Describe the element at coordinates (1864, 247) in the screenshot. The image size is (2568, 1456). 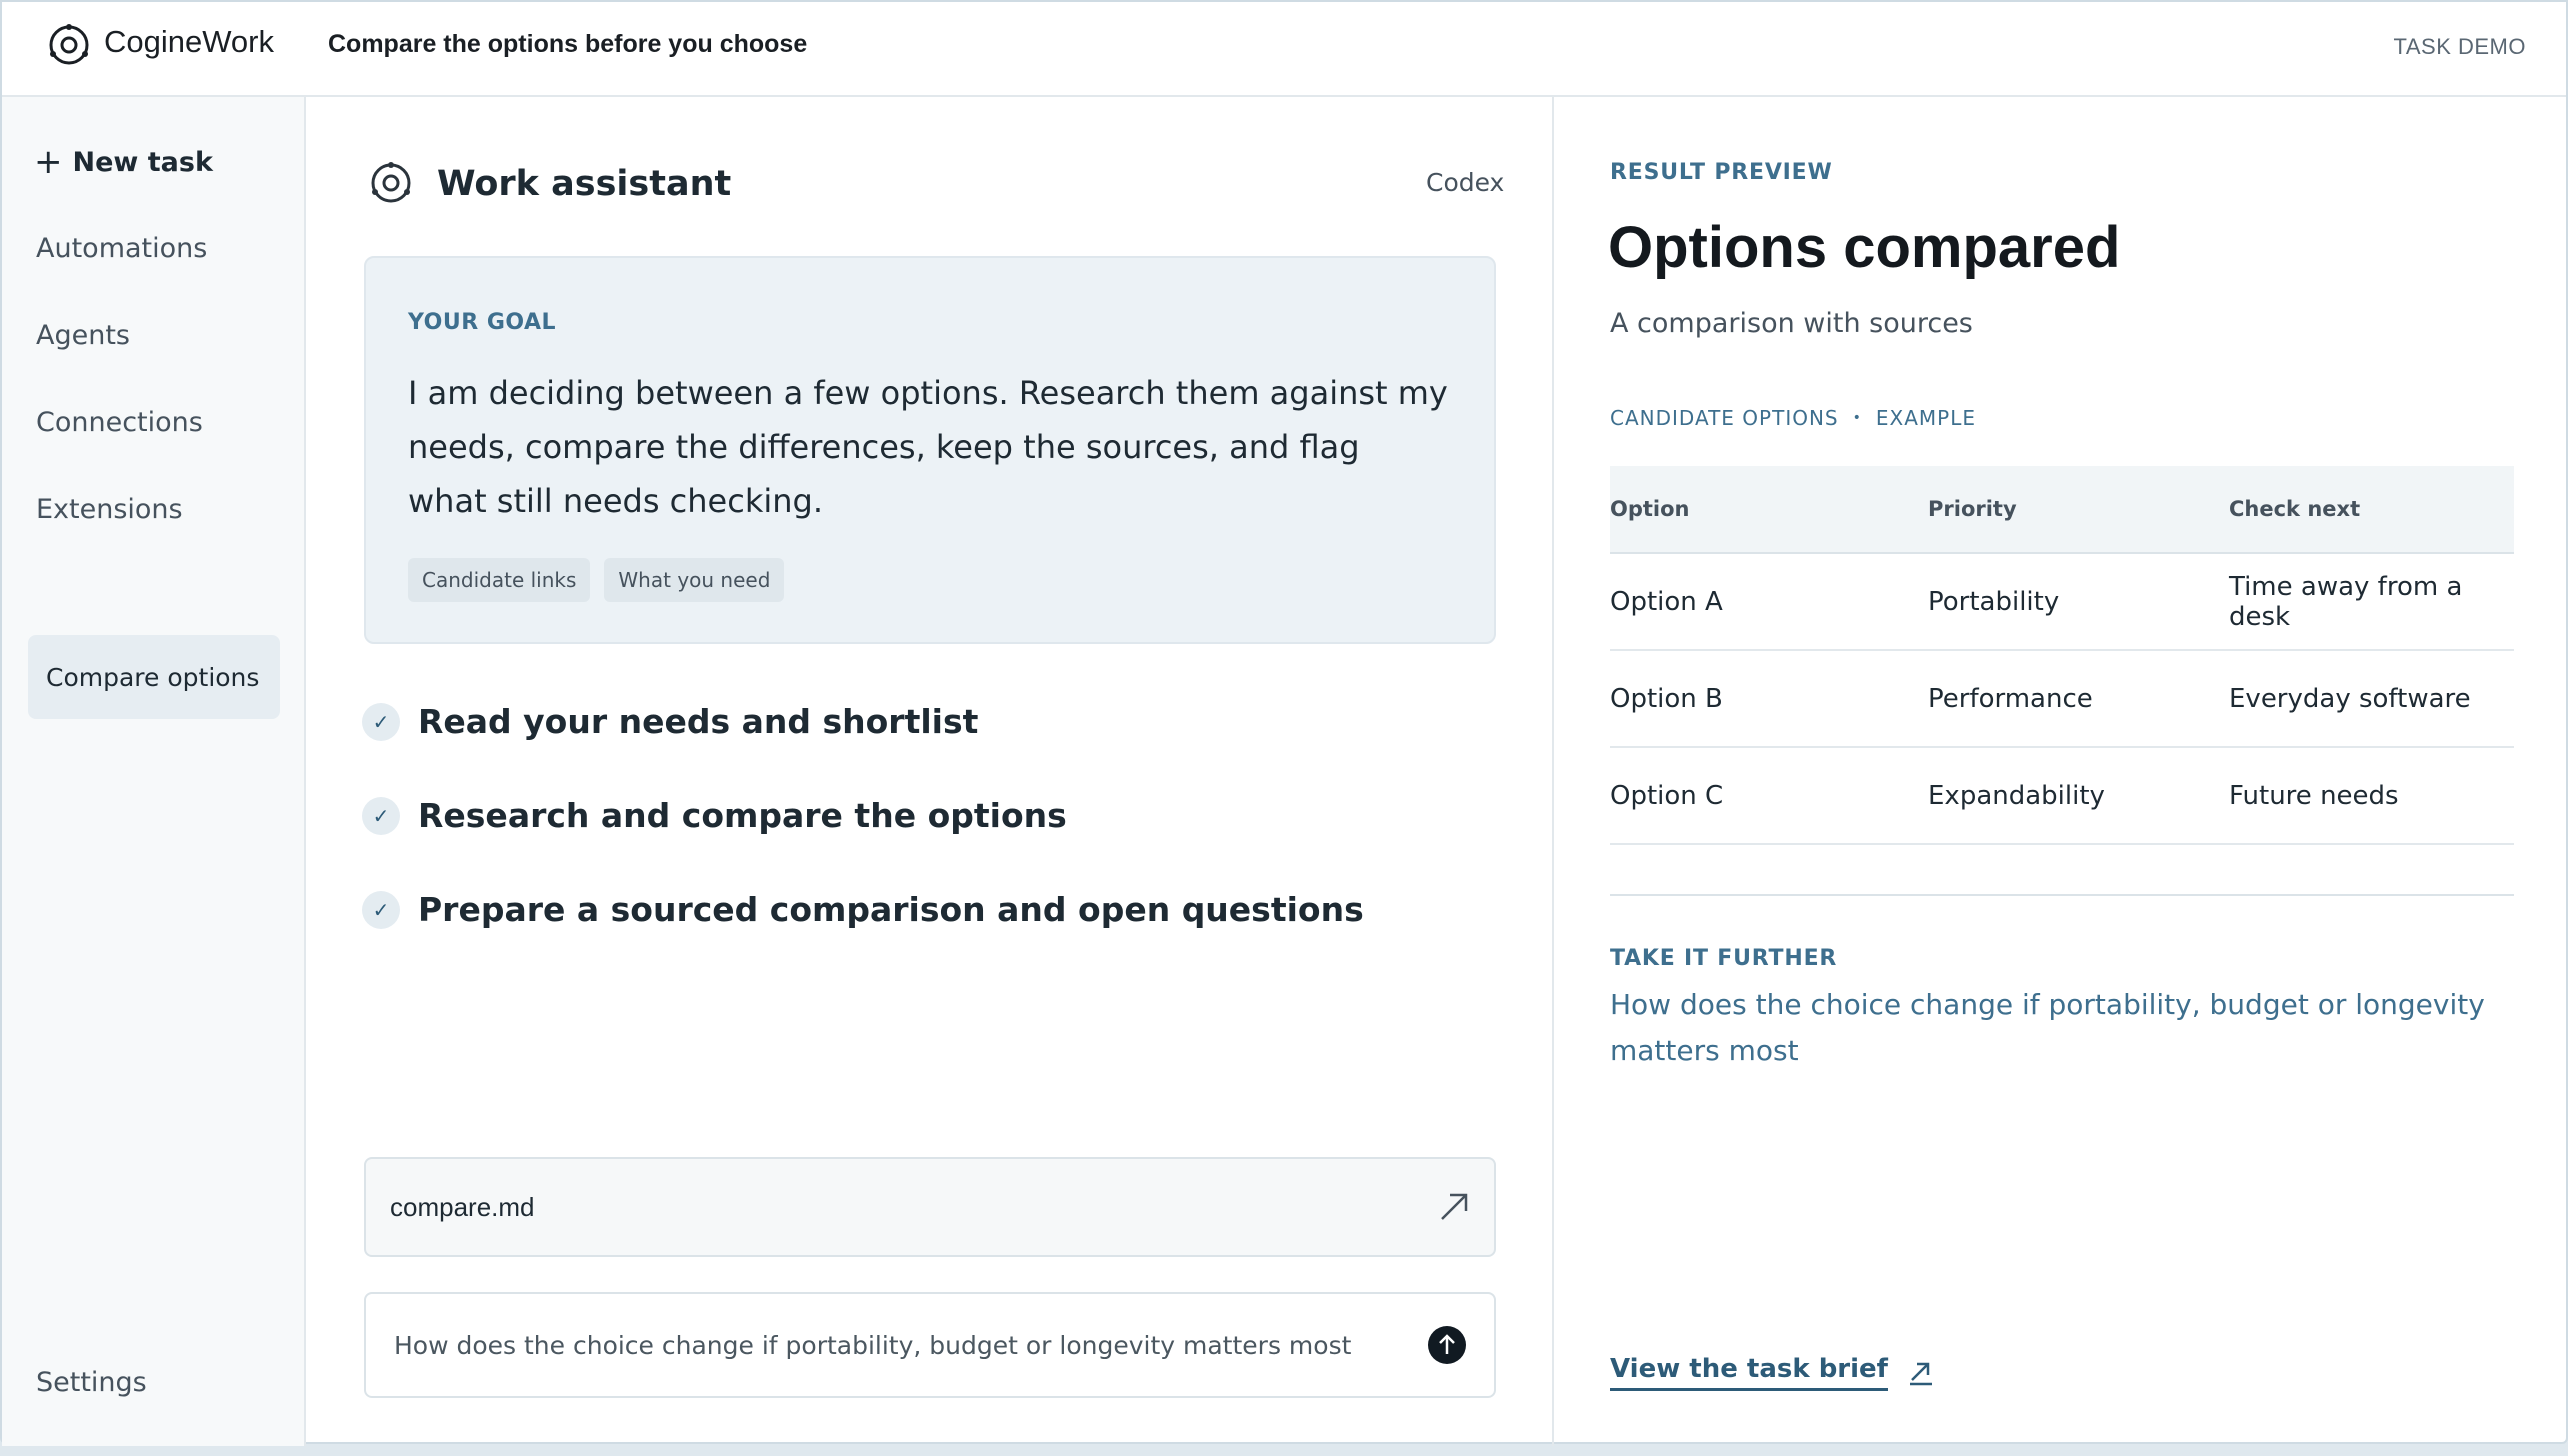
I see `result-title: Options compared` at that location.